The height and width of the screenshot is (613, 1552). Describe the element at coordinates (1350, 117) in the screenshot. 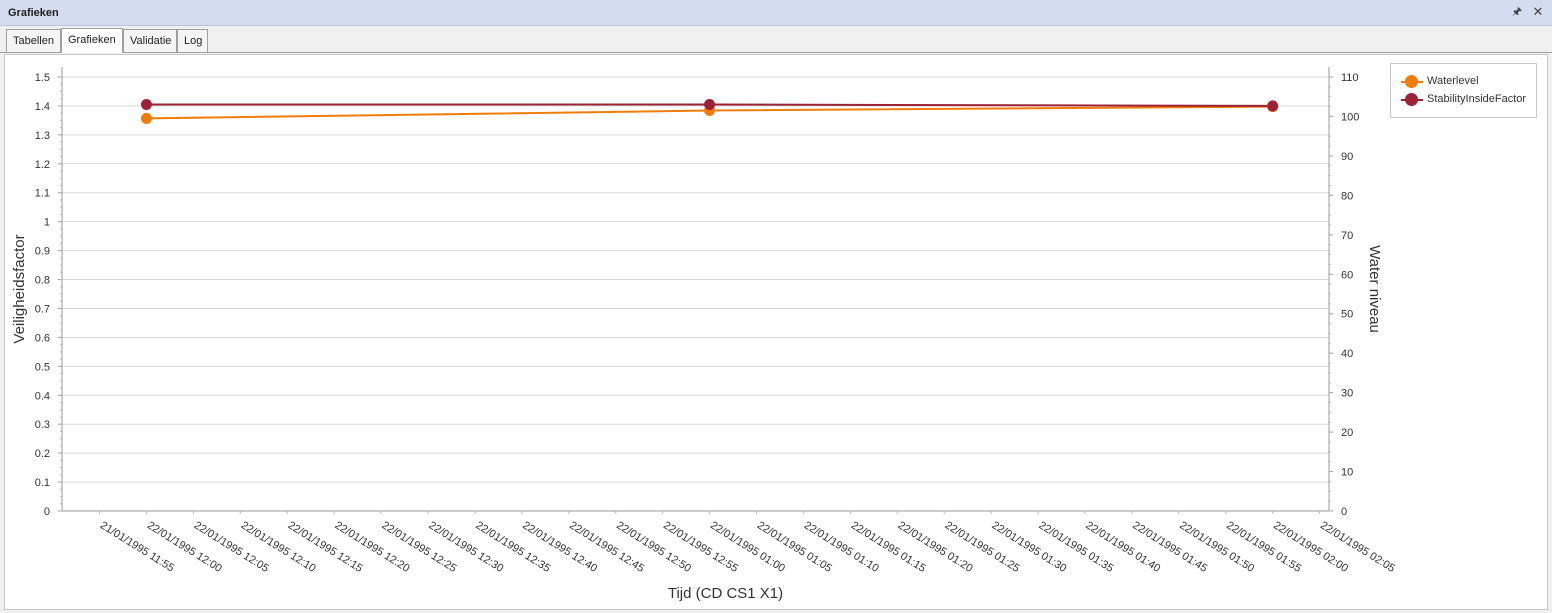

I see `y2-tick-label: 100` at that location.